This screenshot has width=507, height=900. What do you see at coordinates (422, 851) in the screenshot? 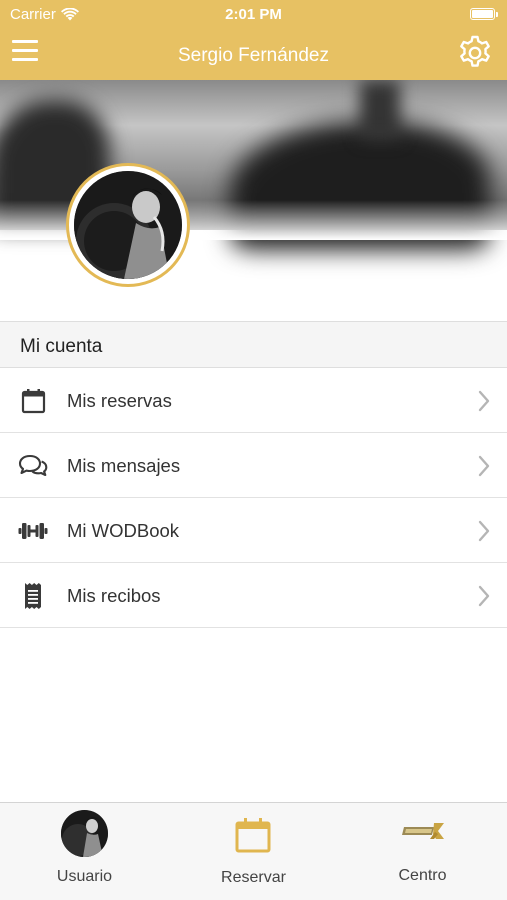
I see `tab-centro: Centro` at bounding box center [422, 851].